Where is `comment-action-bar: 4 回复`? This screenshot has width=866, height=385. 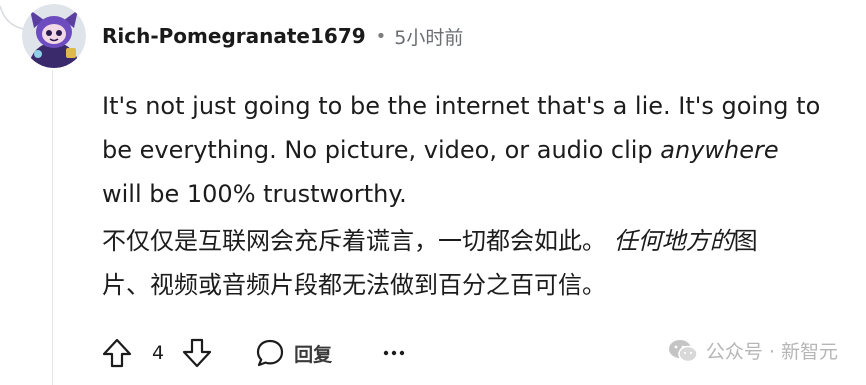 comment-action-bar: 4 回复 is located at coordinates (253, 353).